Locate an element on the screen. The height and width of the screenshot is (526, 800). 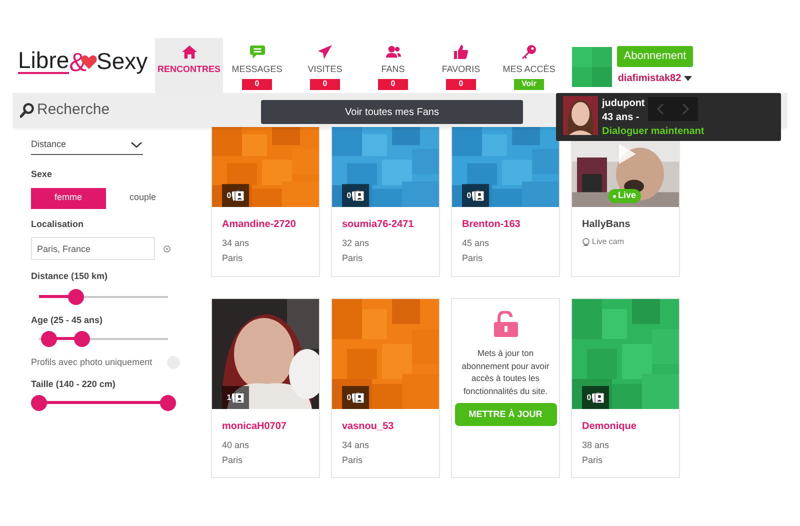
location-field: Paris, France is located at coordinates (93, 248).